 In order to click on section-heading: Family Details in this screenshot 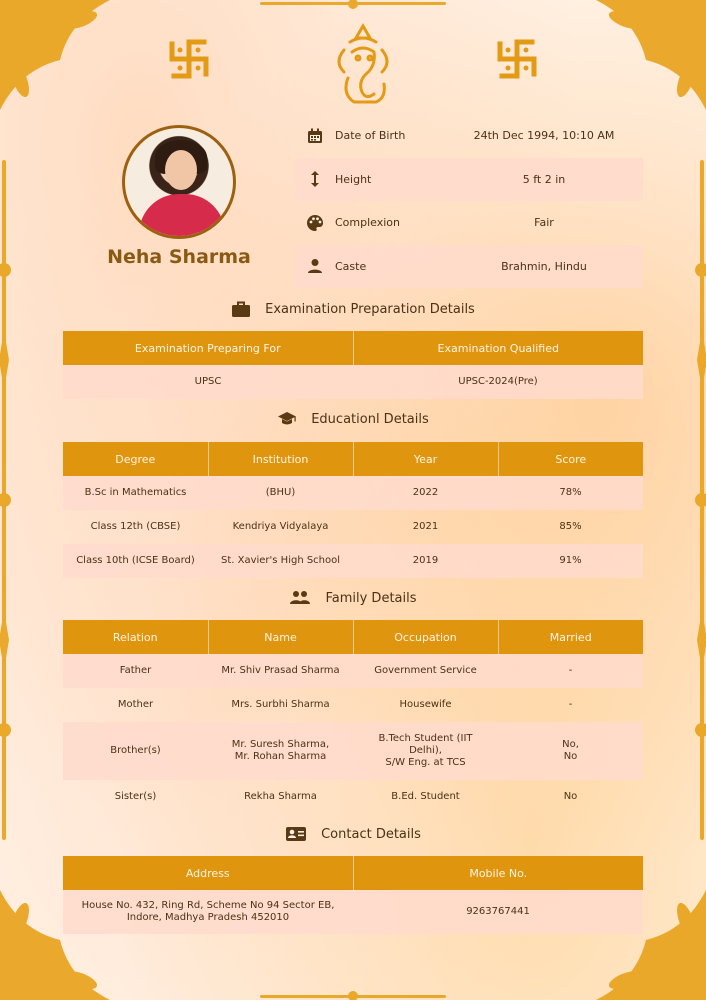, I will do `click(371, 598)`.